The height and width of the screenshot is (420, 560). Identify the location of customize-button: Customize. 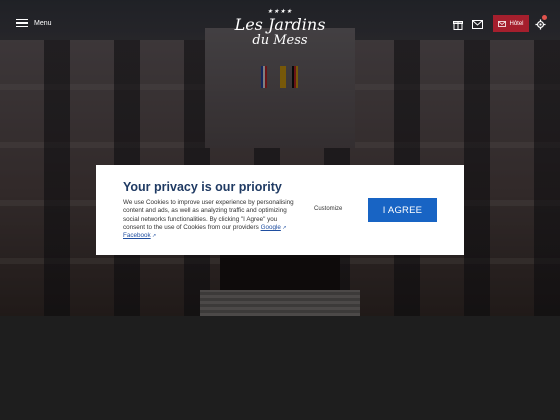
(328, 209).